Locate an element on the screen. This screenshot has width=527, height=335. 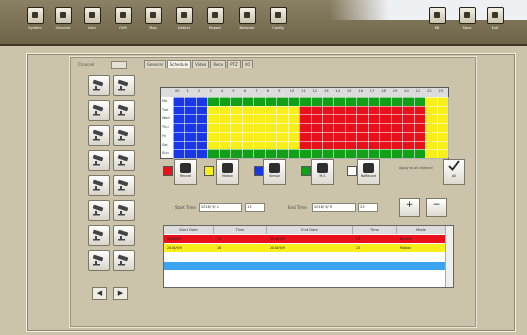
toolbar-user-button: User is located at coordinates (92, 21).